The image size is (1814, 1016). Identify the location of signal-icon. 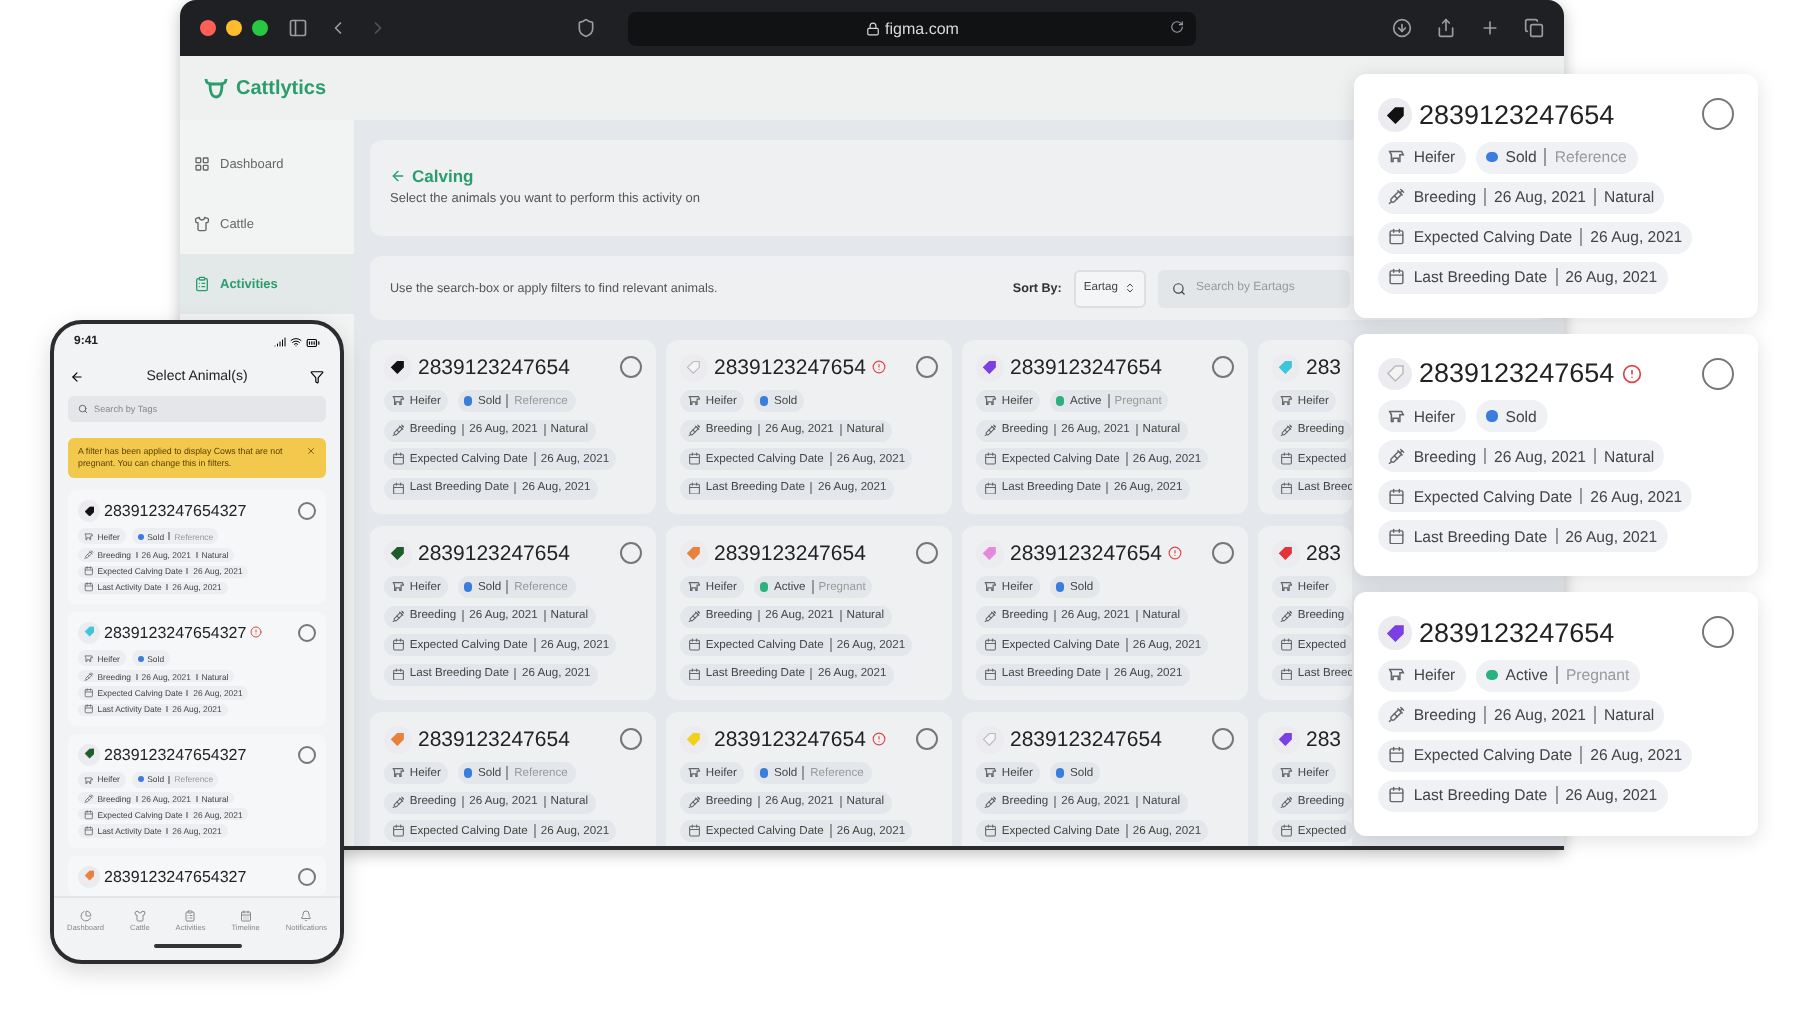
(280, 341).